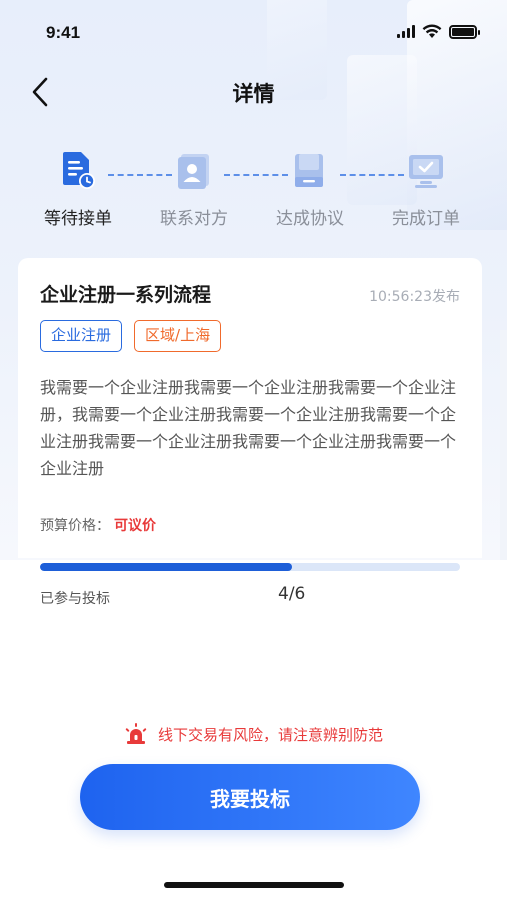  I want to click on agreement-folder-icon, so click(310, 171).